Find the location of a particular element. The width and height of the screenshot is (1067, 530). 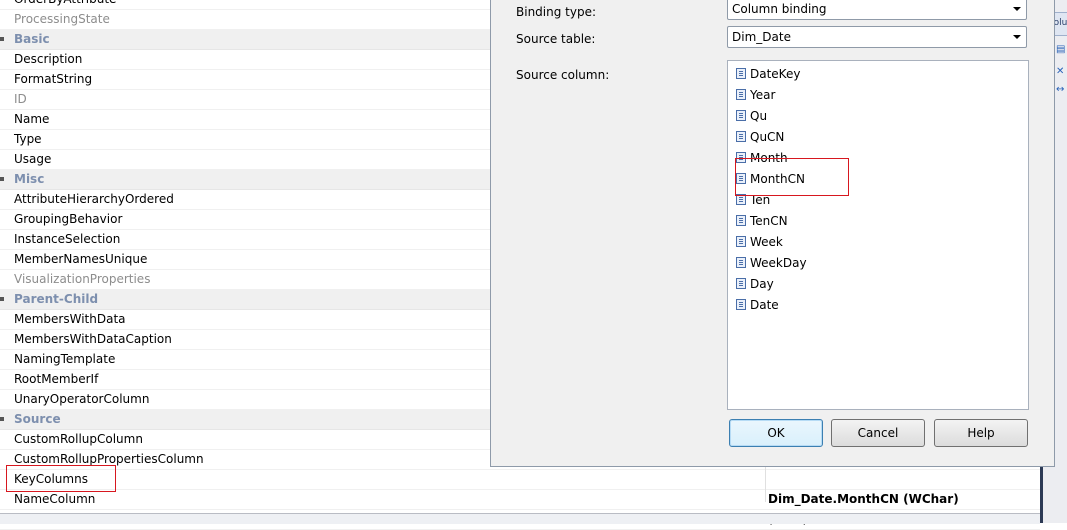

namecolumn-highlight-box is located at coordinates (61, 478).